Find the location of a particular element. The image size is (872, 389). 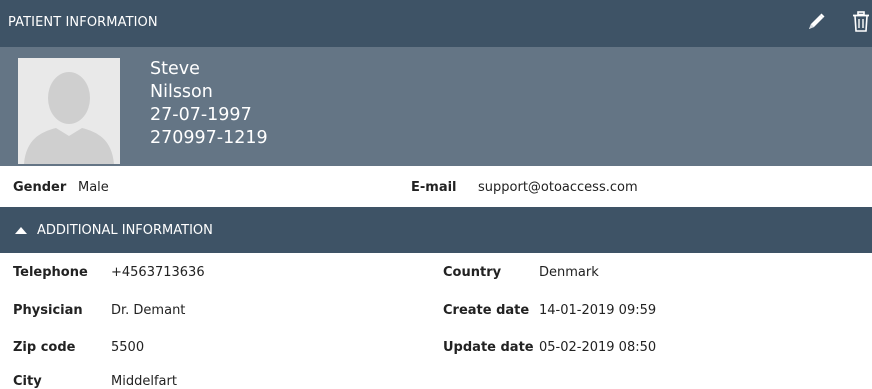

email-label: E-mail is located at coordinates (434, 187).